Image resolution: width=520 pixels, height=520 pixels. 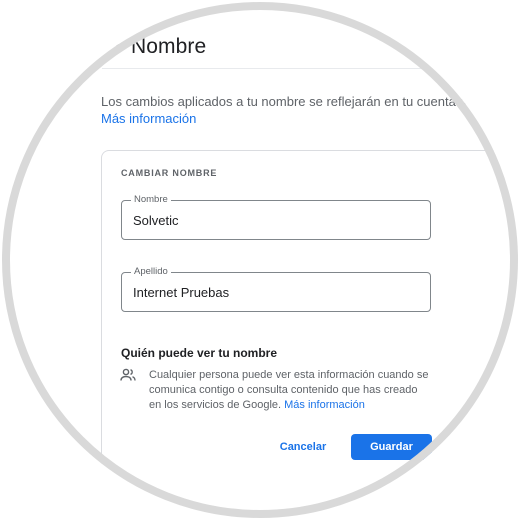 What do you see at coordinates (303, 447) in the screenshot?
I see `cancel-button: Cancelar` at bounding box center [303, 447].